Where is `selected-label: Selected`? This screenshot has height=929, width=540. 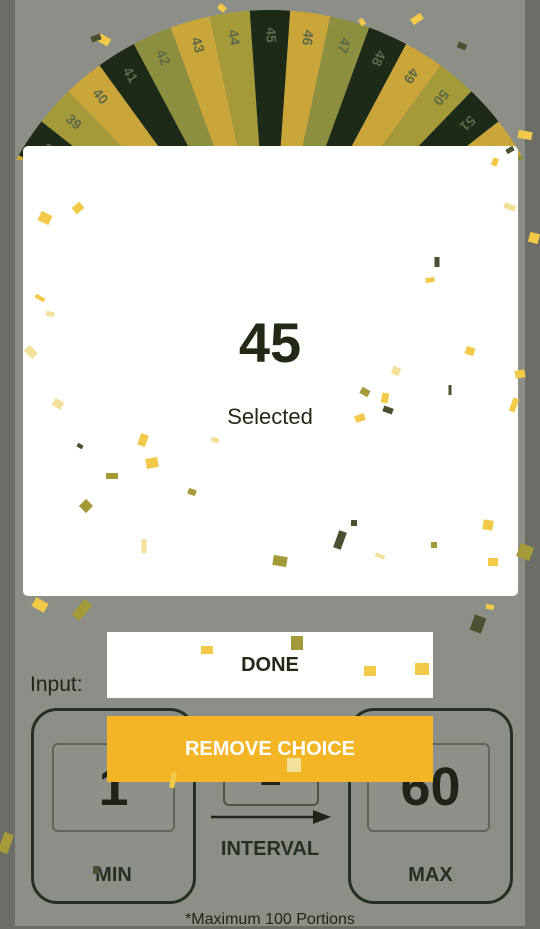
selected-label: Selected is located at coordinates (270, 416).